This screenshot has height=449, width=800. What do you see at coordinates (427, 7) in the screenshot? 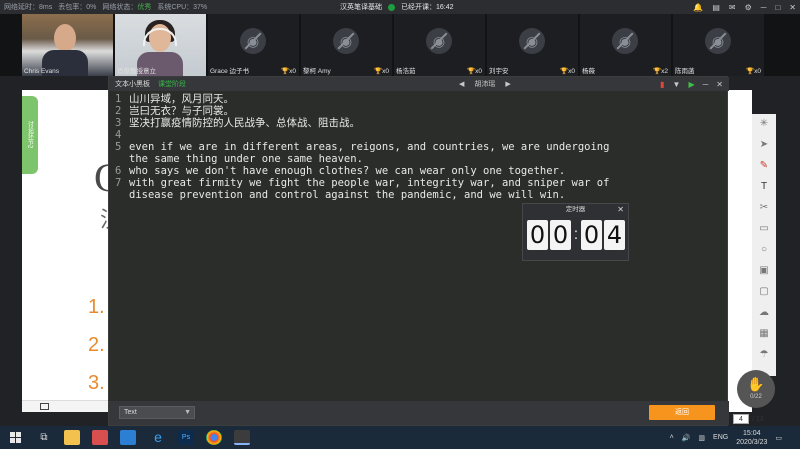
I see `elapsed-time: 已经开课：16:42` at bounding box center [427, 7].